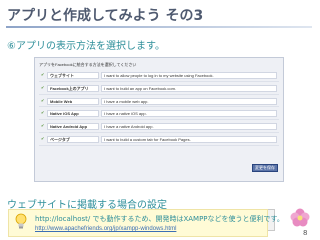  Describe the element at coordinates (73, 88) in the screenshot. I see `option-label: Facebook上のアプリ` at that location.